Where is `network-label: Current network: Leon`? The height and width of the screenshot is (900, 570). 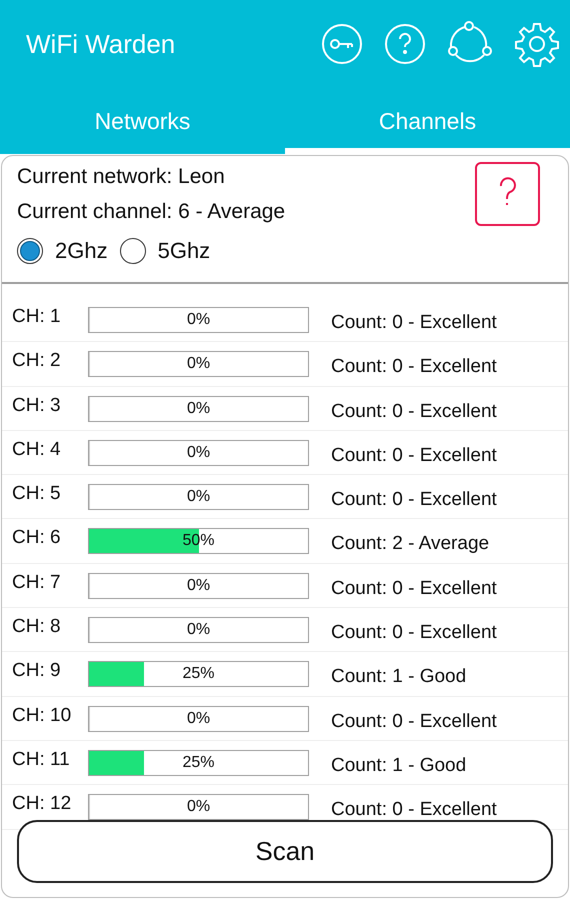 network-label: Current network: Leon is located at coordinates (121, 177).